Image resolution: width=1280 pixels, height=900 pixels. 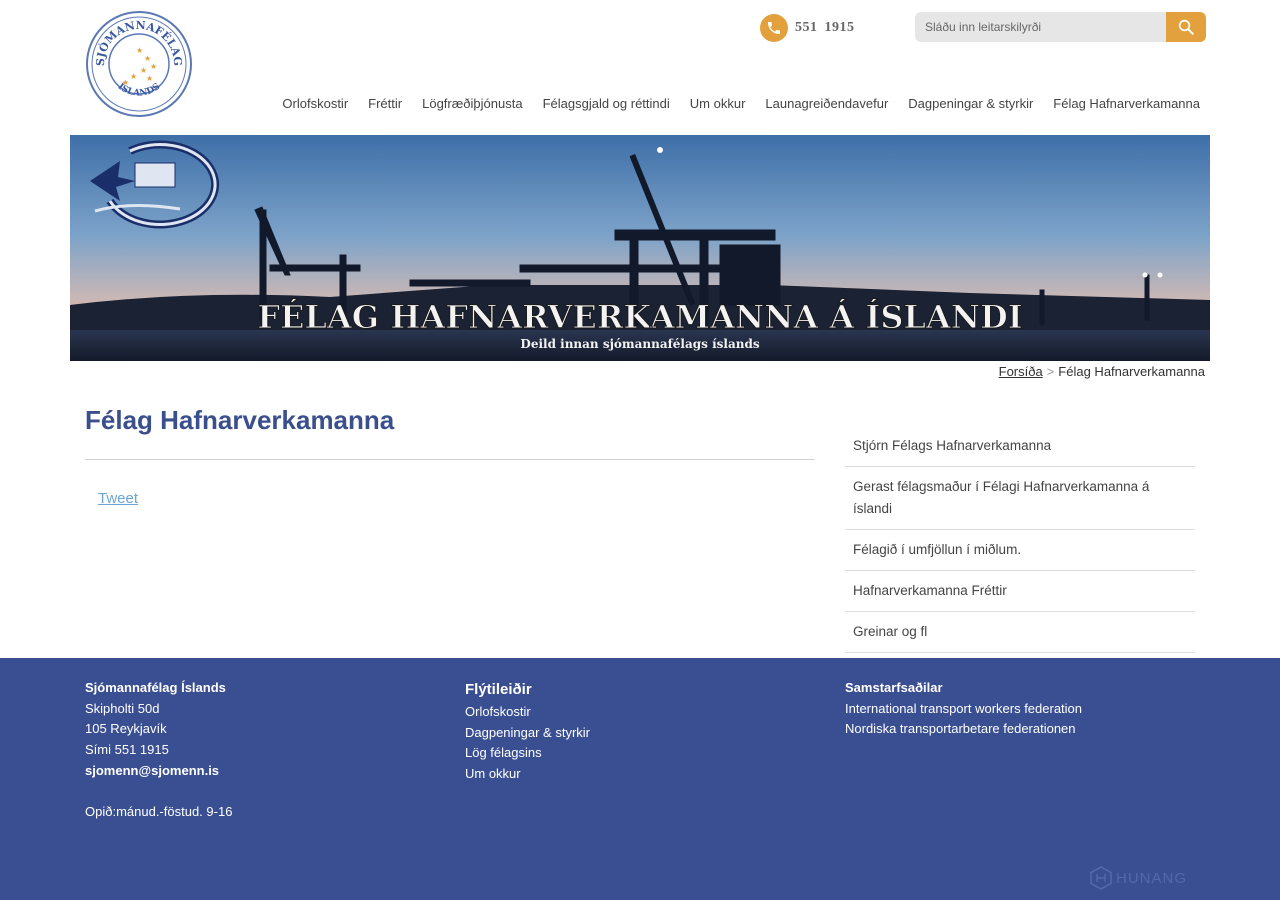 I want to click on search-button, so click(x=1186, y=27).